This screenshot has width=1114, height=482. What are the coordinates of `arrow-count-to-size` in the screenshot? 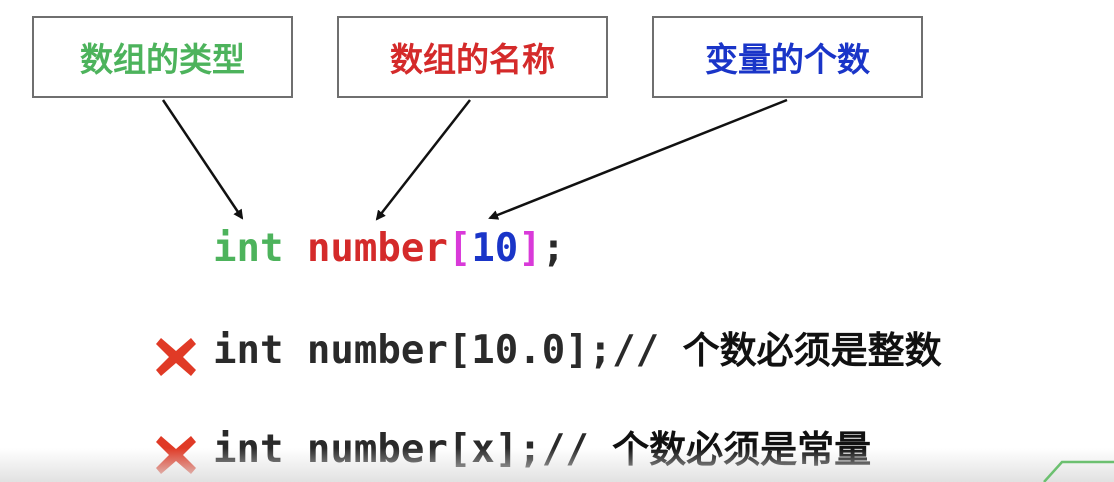 It's located at (638, 159).